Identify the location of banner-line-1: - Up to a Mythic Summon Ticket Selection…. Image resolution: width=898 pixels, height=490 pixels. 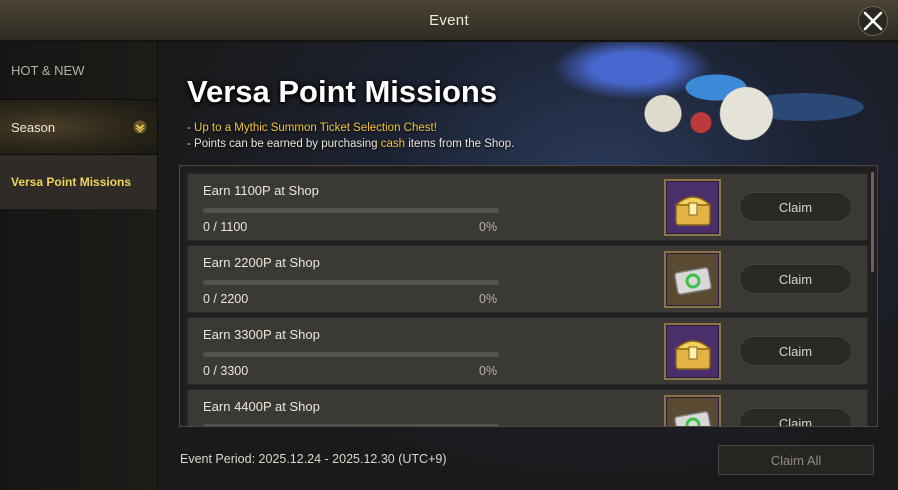
(312, 128).